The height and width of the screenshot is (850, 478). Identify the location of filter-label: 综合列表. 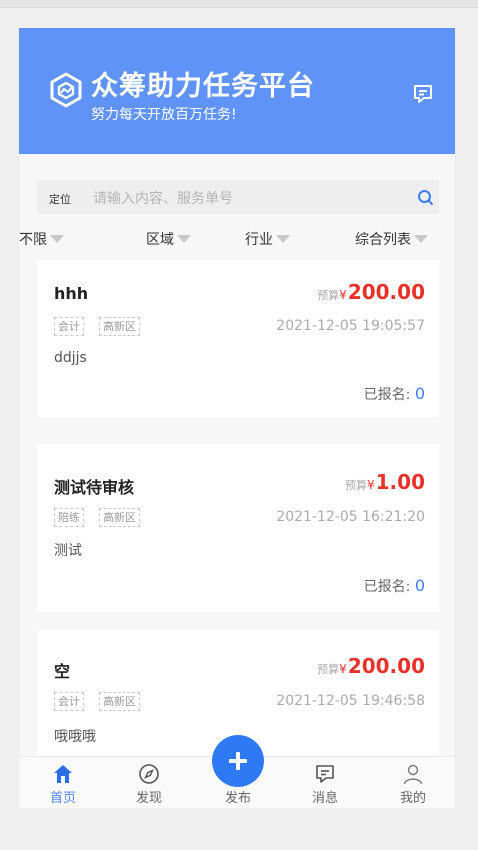
(383, 240).